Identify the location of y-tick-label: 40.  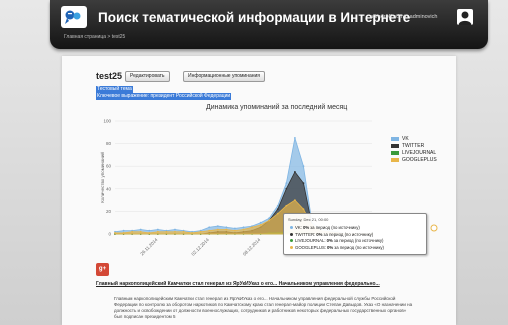
(109, 188).